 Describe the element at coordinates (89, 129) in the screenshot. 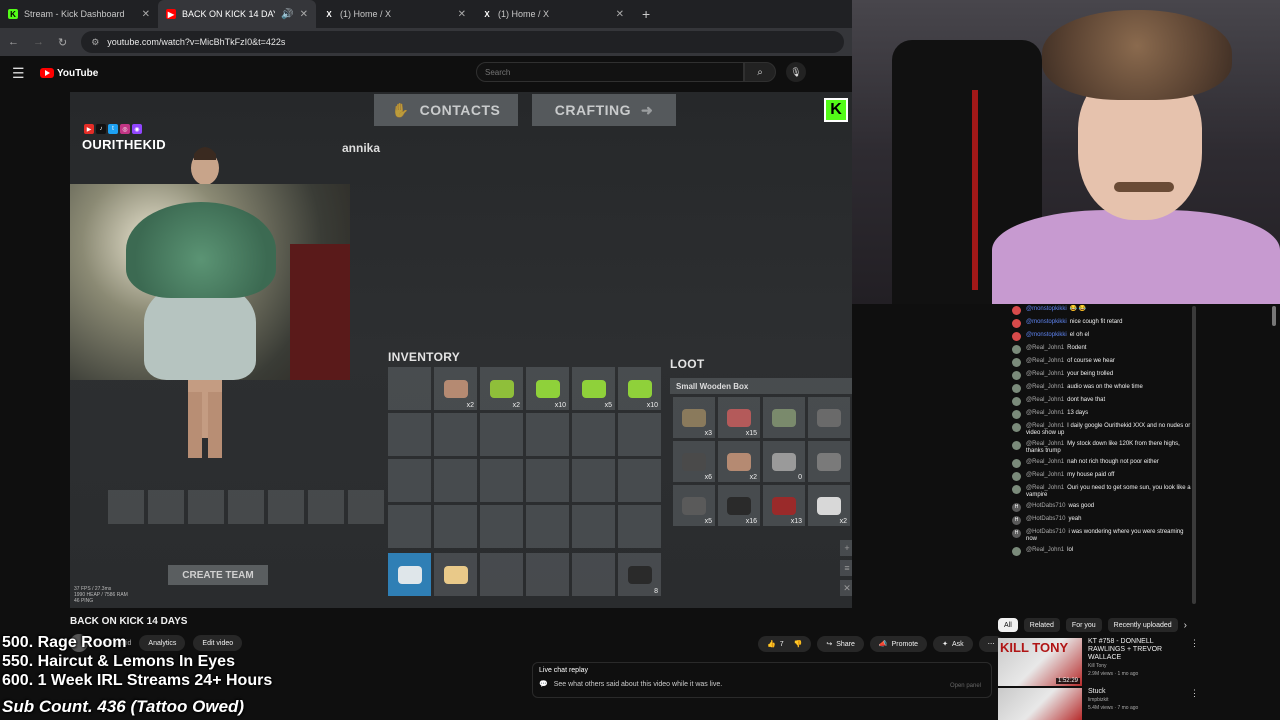

I see `youtube-icon: ▶` at that location.